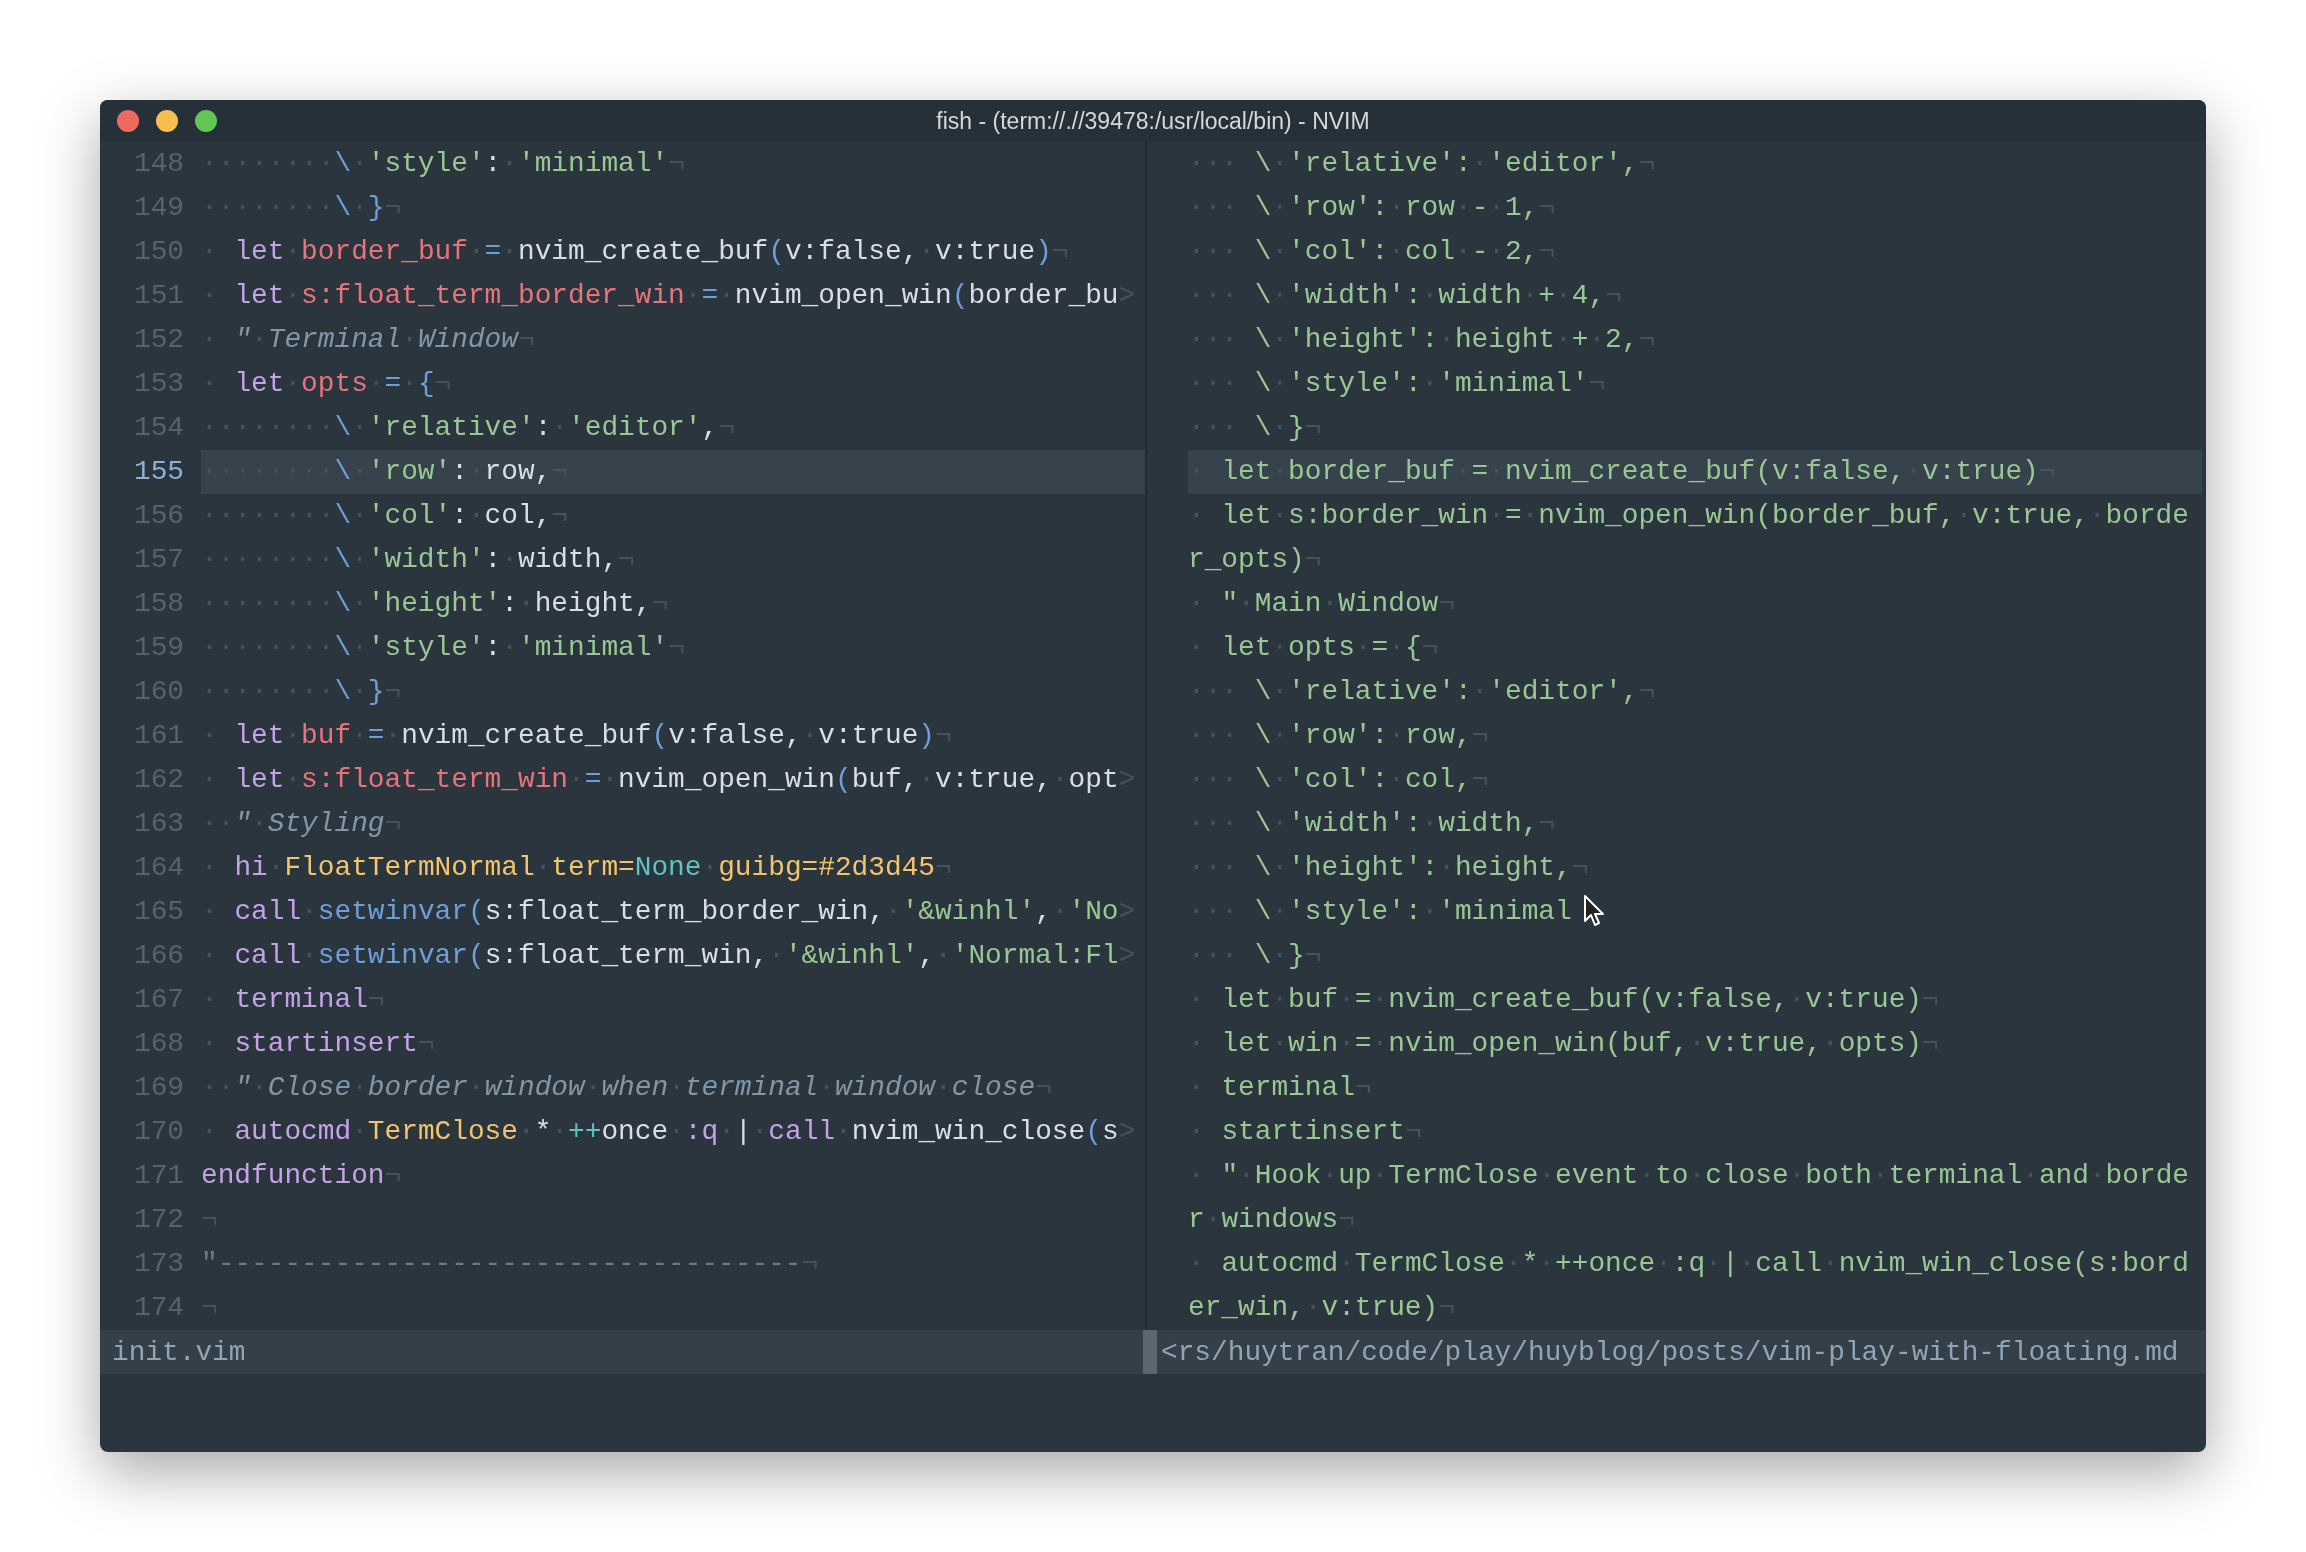 Image resolution: width=2306 pixels, height=1552 pixels. Describe the element at coordinates (435, 604) in the screenshot. I see `code-line: ········\·'height':·height,¬` at that location.